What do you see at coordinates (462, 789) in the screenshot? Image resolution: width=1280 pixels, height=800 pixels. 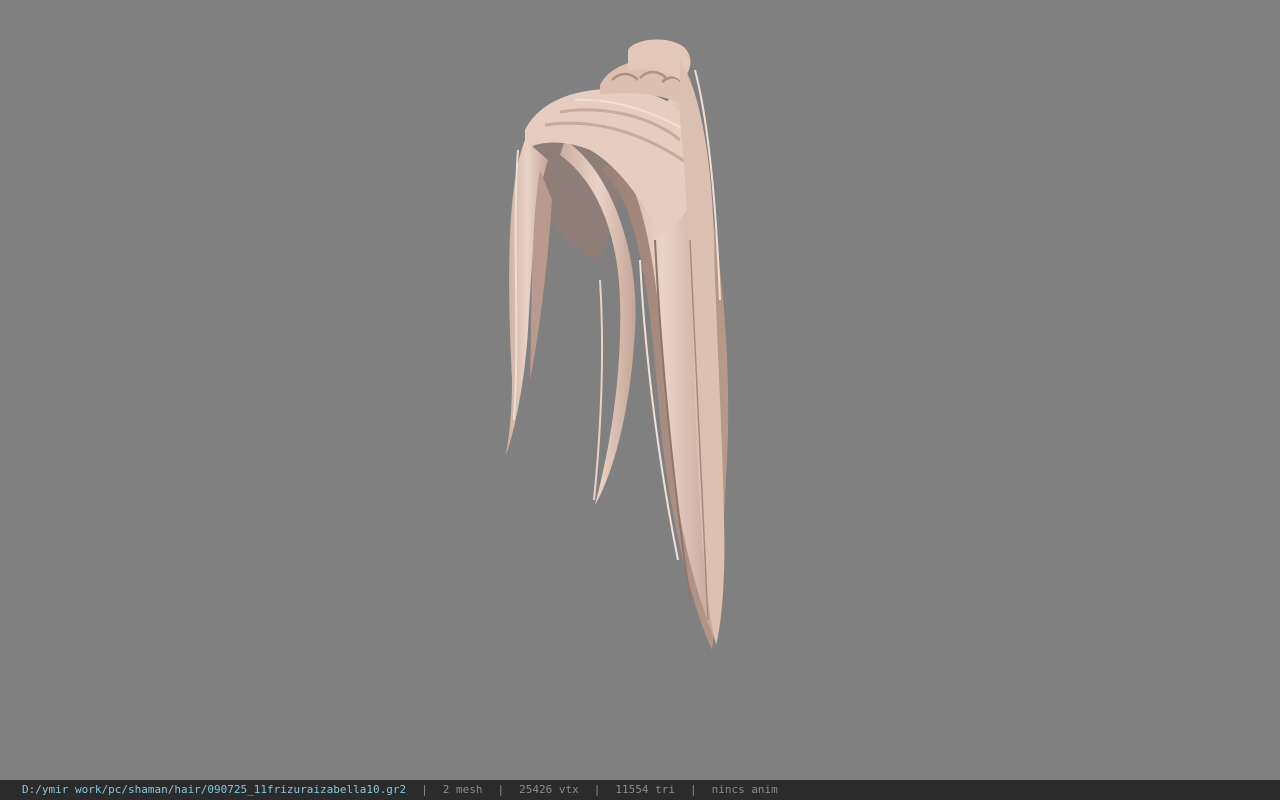 I see `mesh-count-label: 2 mesh` at bounding box center [462, 789].